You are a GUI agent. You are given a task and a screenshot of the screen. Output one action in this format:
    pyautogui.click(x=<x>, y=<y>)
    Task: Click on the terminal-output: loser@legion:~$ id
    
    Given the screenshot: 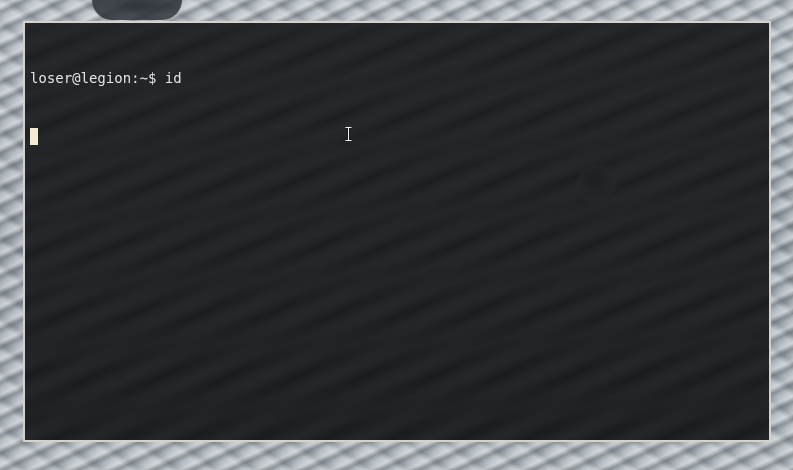 What is the action you would take?
    pyautogui.click(x=106, y=108)
    